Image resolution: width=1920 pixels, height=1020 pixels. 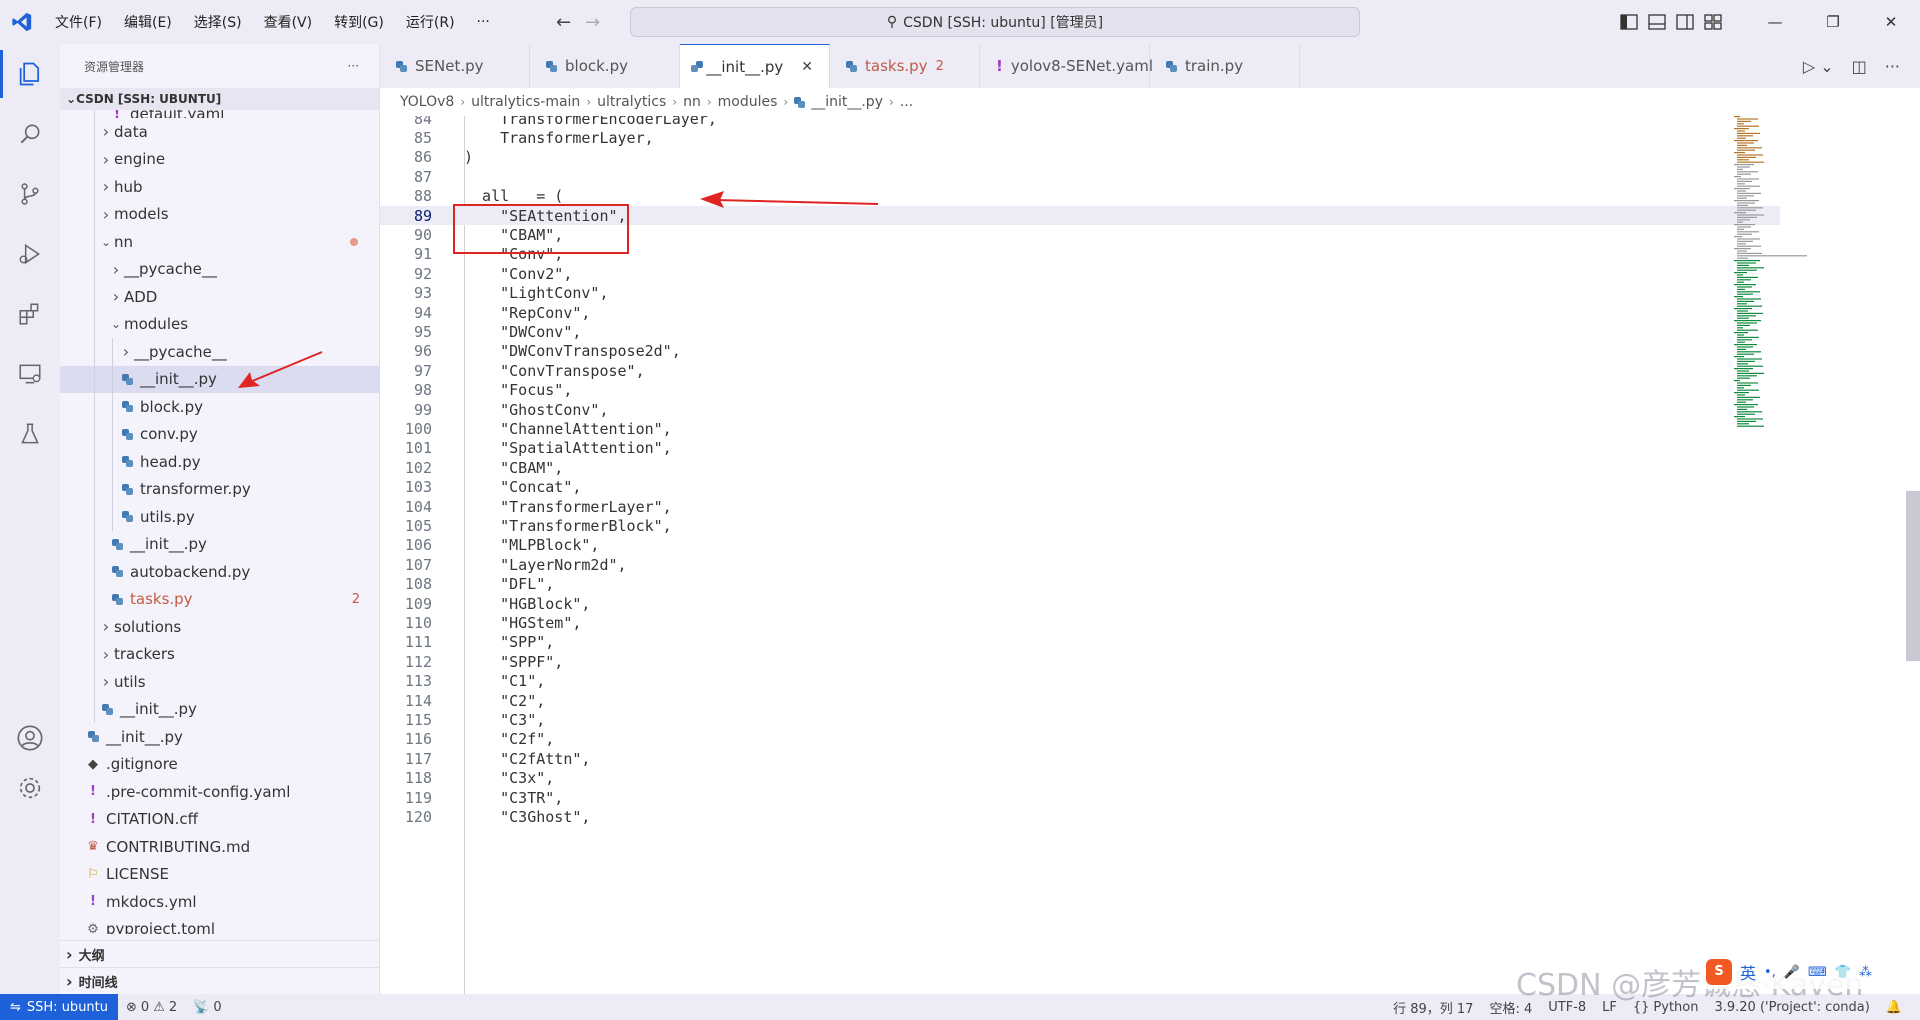 What do you see at coordinates (220, 132) in the screenshot?
I see `tree-folder: › data` at bounding box center [220, 132].